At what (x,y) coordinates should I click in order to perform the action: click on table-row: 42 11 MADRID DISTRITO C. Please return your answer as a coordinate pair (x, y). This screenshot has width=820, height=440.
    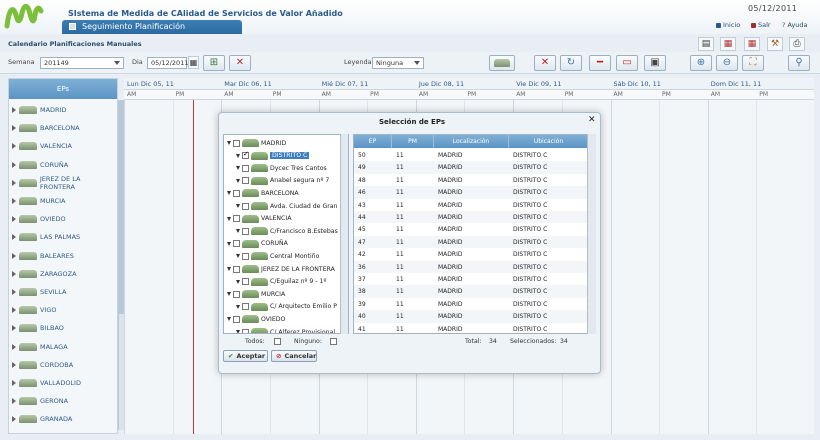
    Looking at the image, I should click on (471, 254).